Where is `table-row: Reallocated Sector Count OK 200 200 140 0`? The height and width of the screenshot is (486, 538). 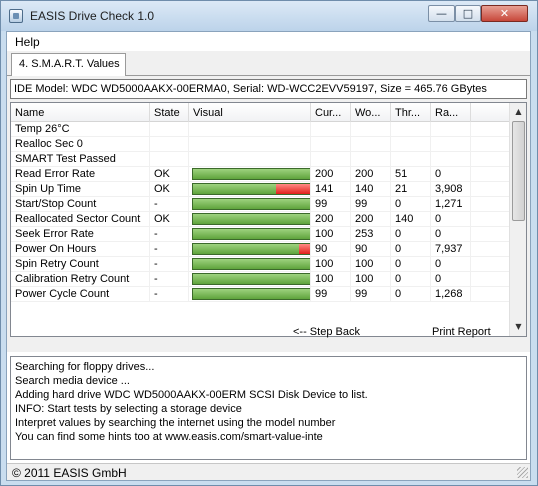
table-row: Reallocated Sector Count OK 200 200 140 0 is located at coordinates (260, 219).